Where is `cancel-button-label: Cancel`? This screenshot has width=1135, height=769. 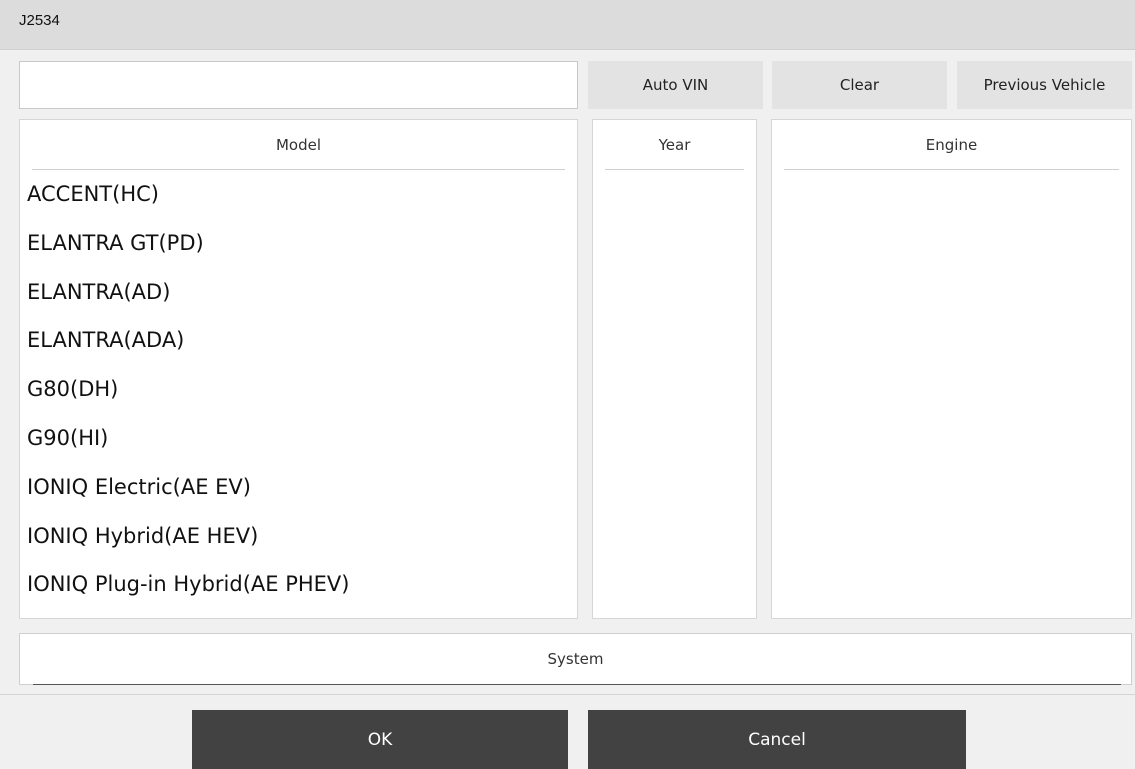 cancel-button-label: Cancel is located at coordinates (777, 739).